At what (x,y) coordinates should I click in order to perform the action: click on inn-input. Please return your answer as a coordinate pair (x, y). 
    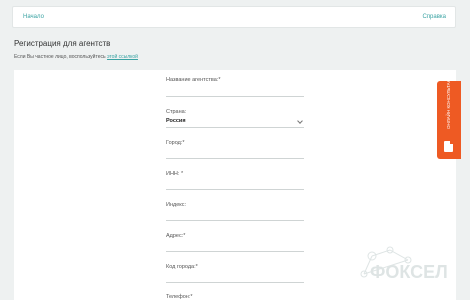
    Looking at the image, I should click on (235, 189).